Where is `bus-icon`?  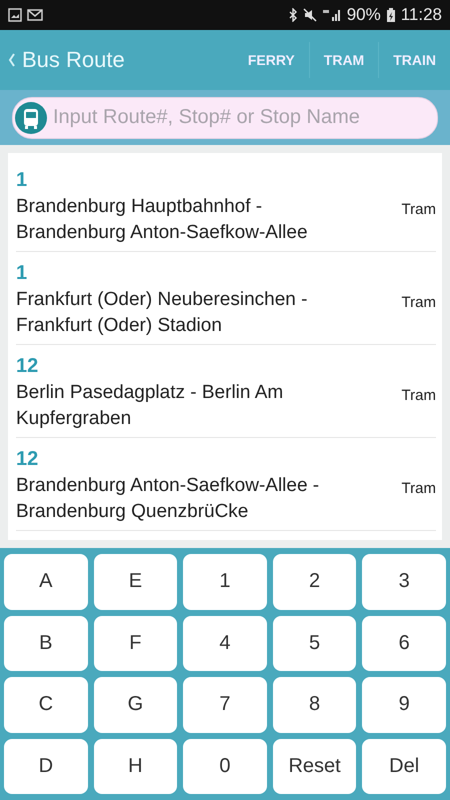
bus-icon is located at coordinates (31, 118).